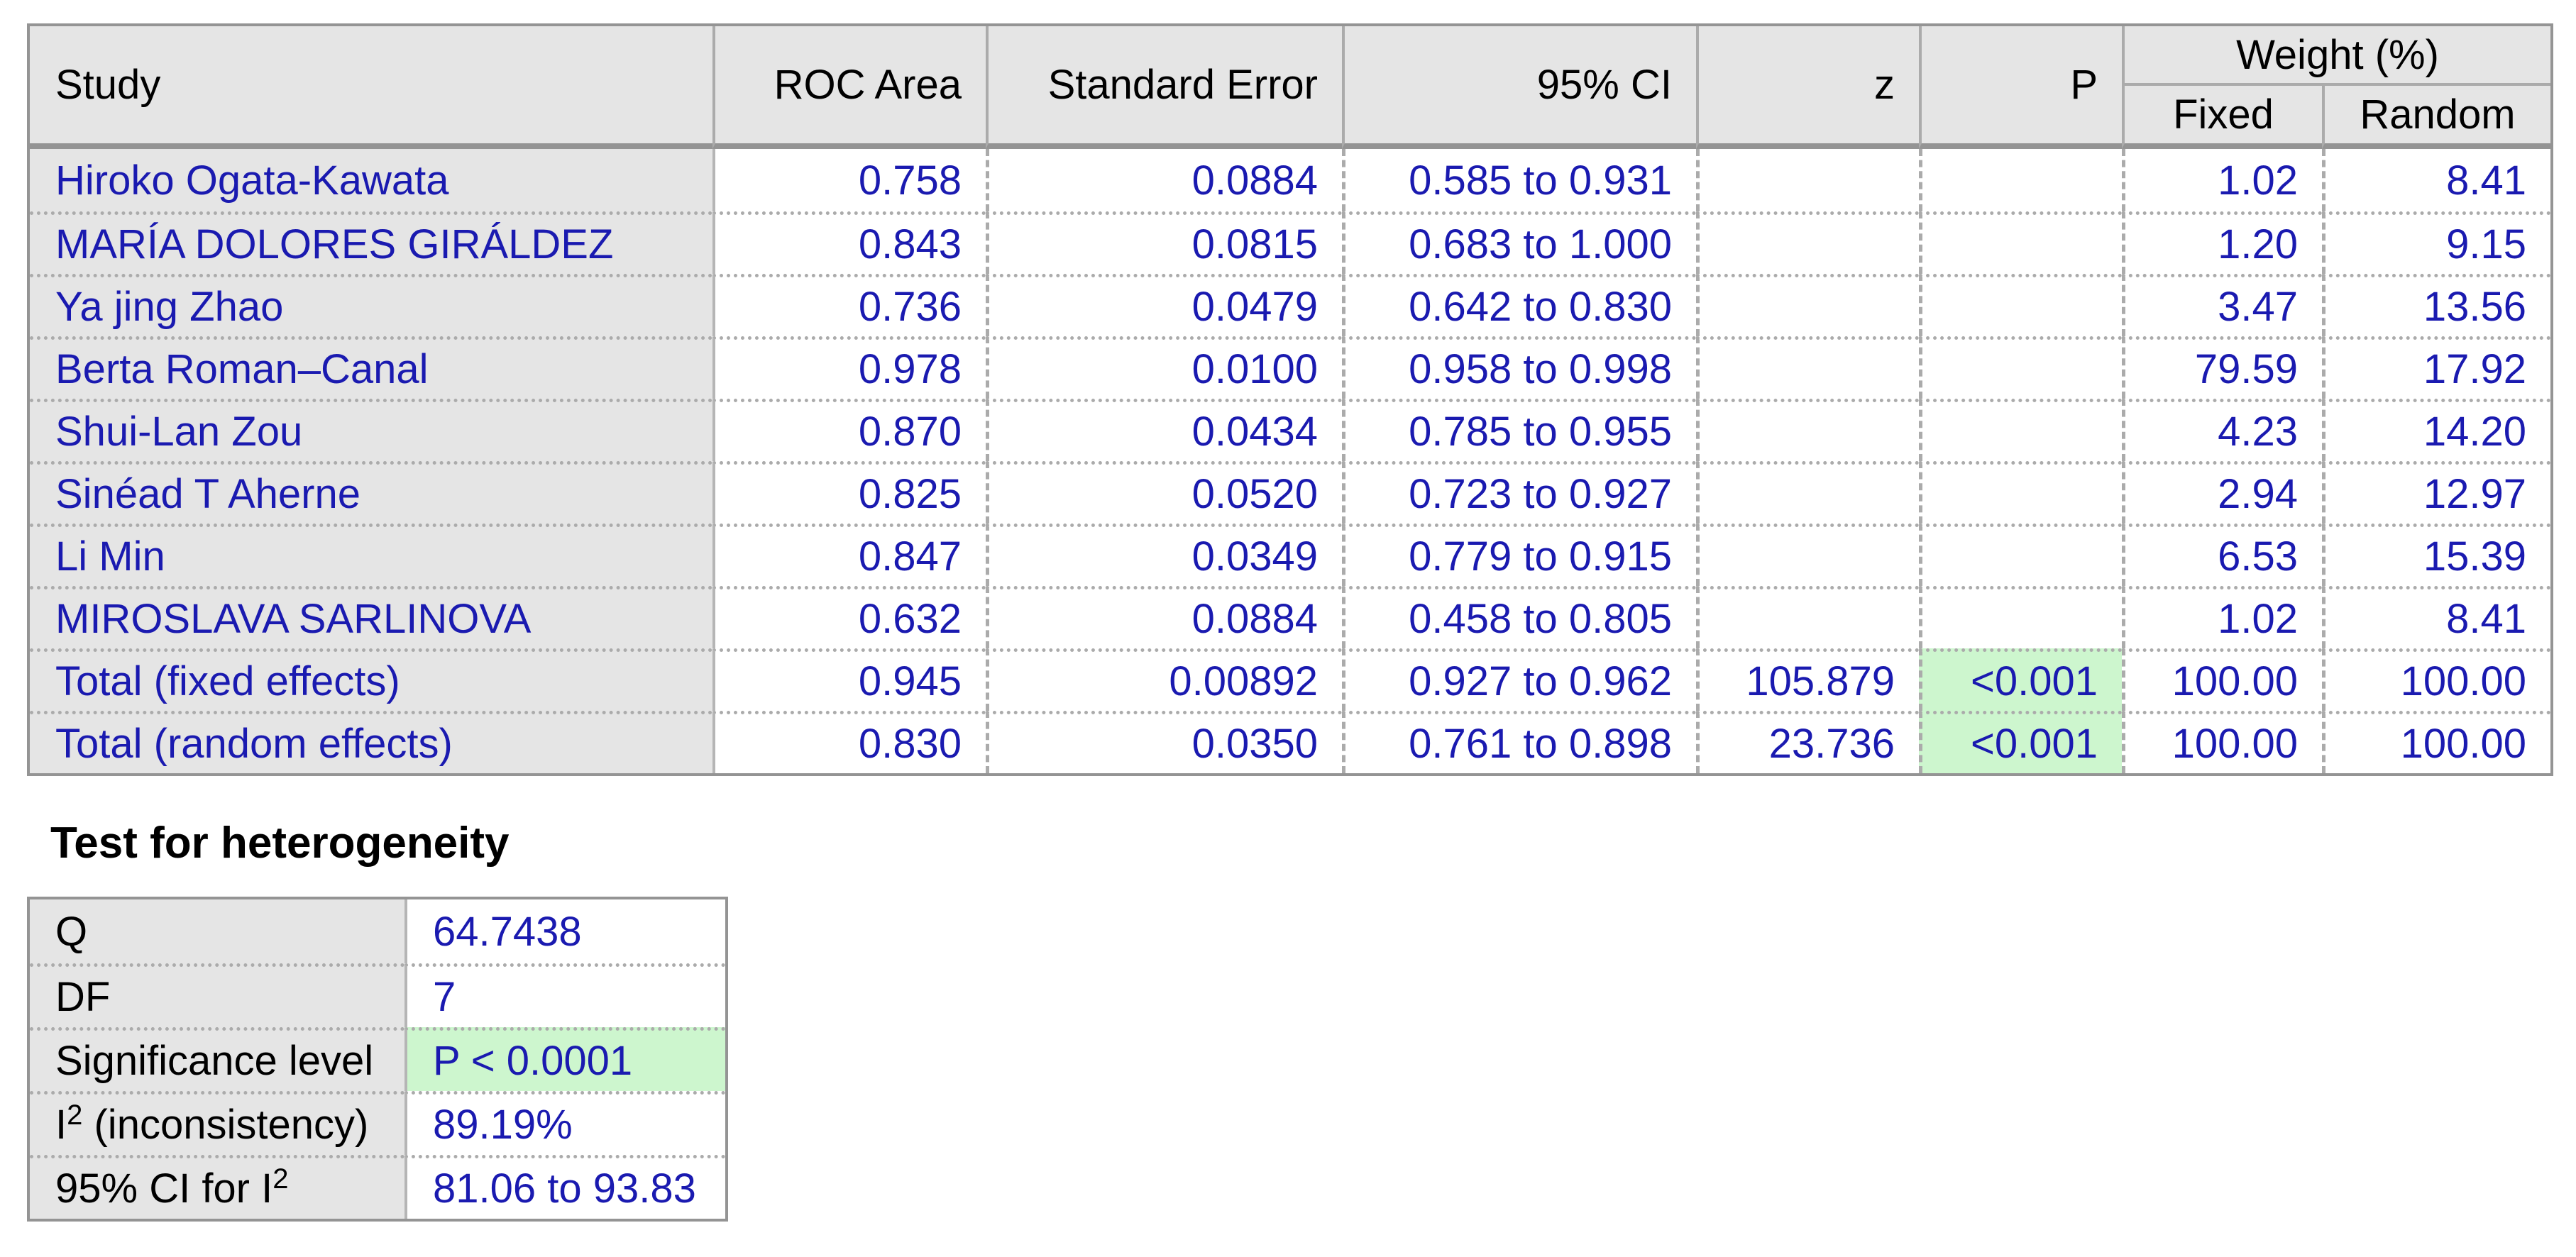 Image resolution: width=2576 pixels, height=1257 pixels. What do you see at coordinates (217, 1123) in the screenshot?
I see `het-label: I2 (inconsistency)` at bounding box center [217, 1123].